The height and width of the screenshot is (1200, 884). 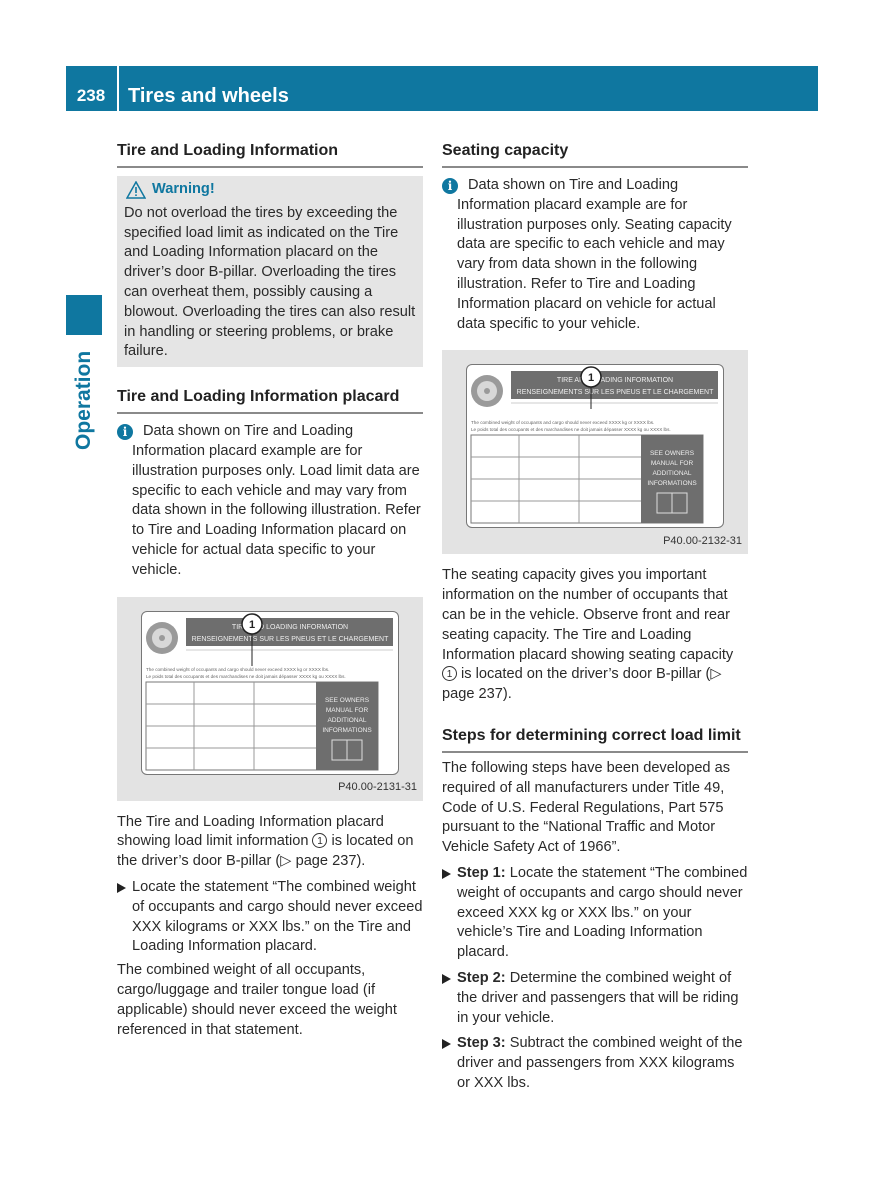 What do you see at coordinates (595, 739) in the screenshot?
I see `section-title-load-limit-steps: Steps for determining correct load limit` at bounding box center [595, 739].